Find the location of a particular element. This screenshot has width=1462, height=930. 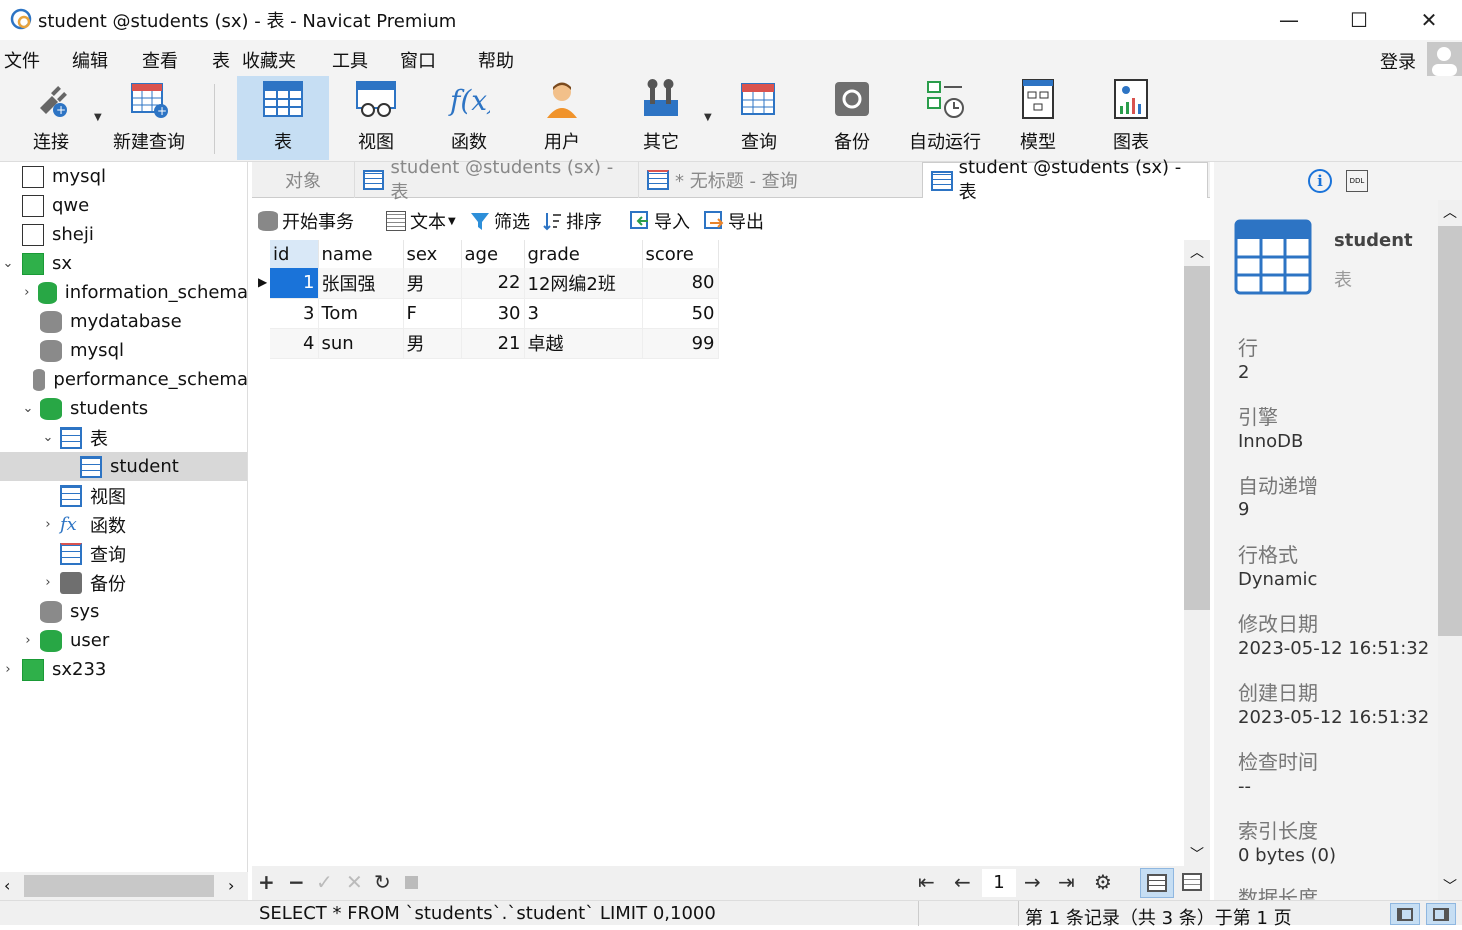

connect-dropdown-arrow: ▼ is located at coordinates (98, 117).